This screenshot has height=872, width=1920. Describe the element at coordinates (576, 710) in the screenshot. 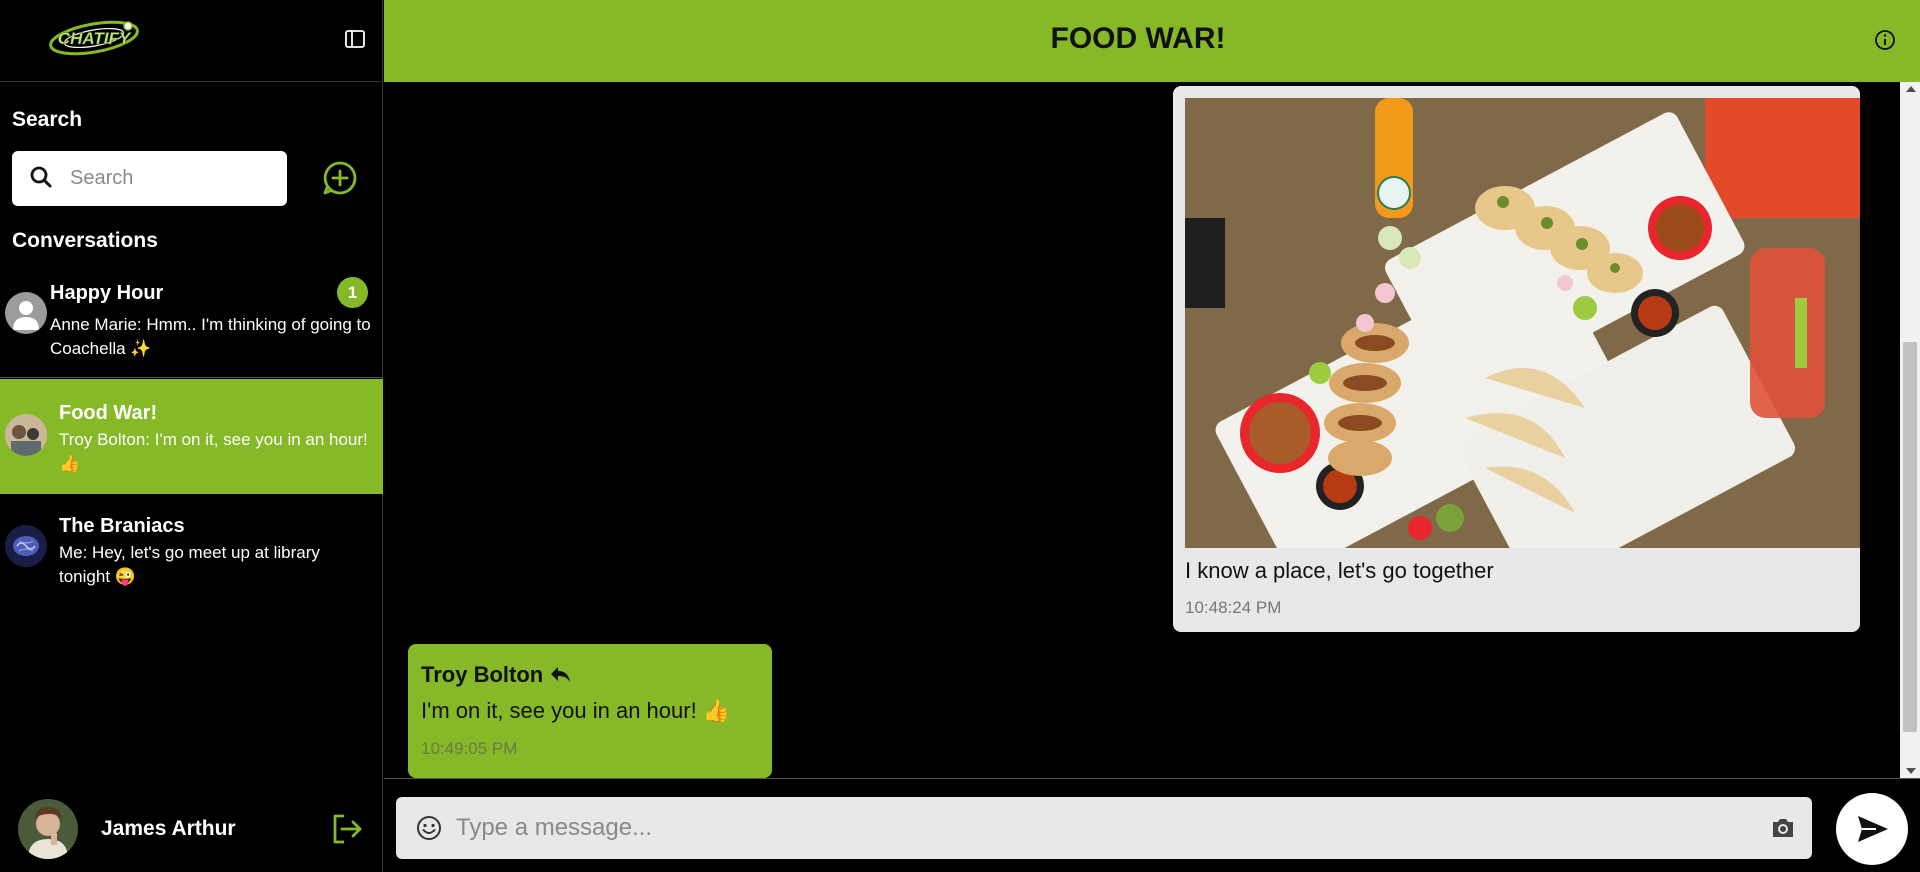

I see `message-text: I'm on it, see you in an hour! 👍` at that location.